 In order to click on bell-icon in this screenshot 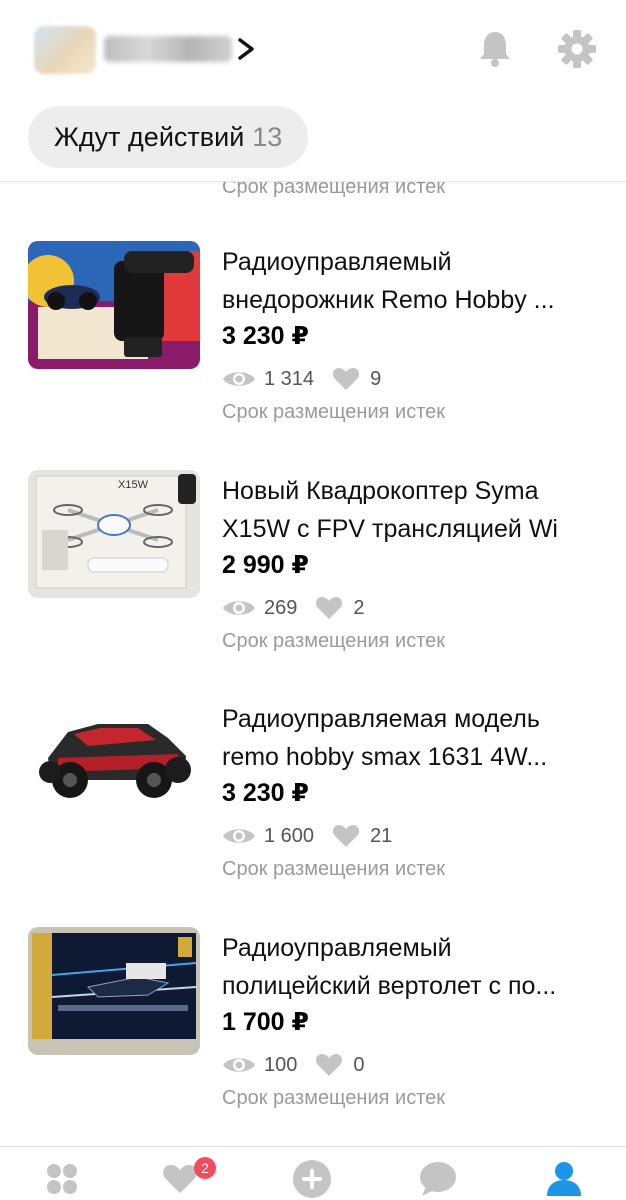, I will do `click(495, 49)`.